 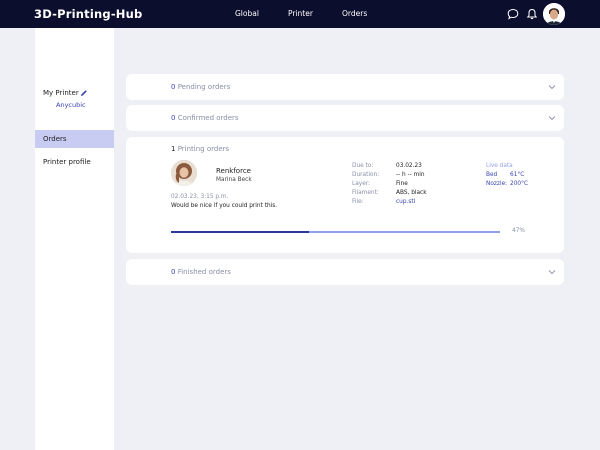 I want to click on confirmed-label: Confirmed orders, so click(x=208, y=118).